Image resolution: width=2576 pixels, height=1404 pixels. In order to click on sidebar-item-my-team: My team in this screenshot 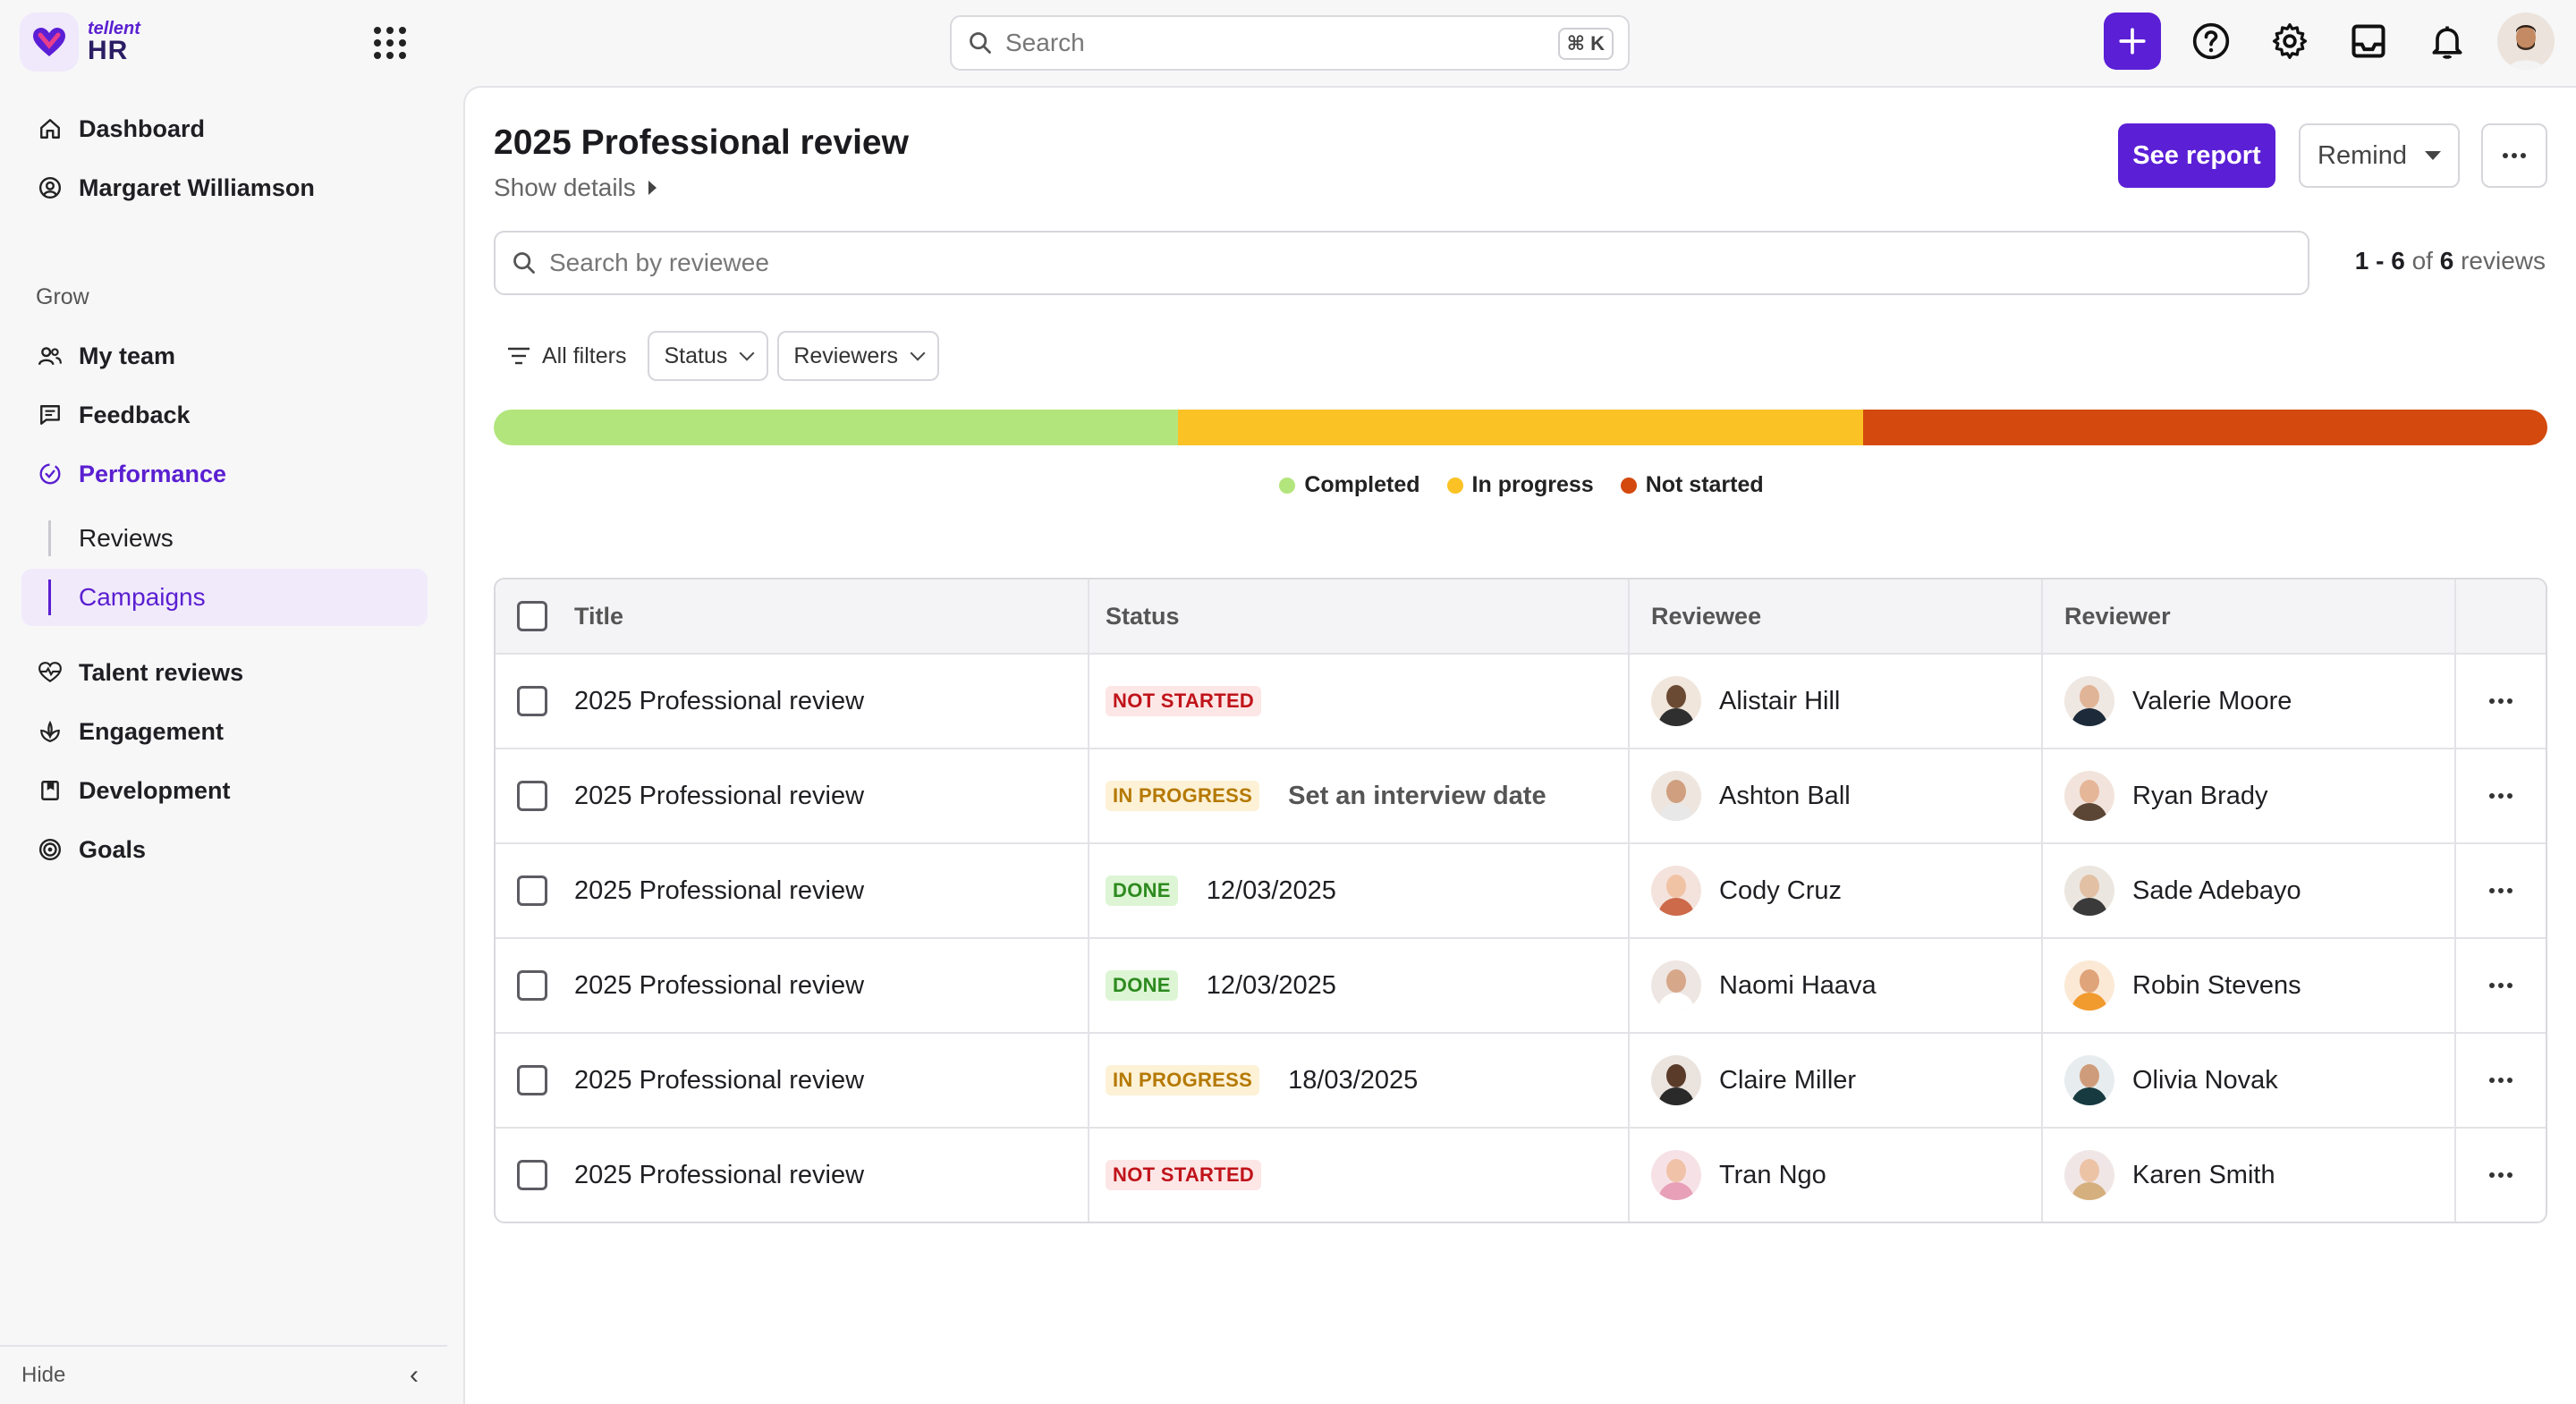, I will do `click(224, 356)`.